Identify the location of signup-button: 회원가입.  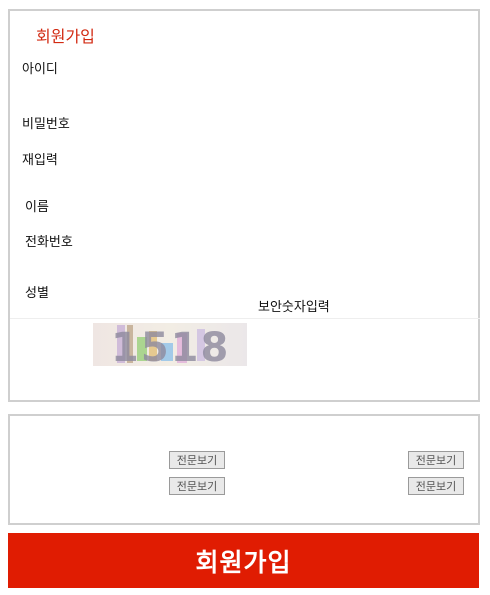
(243, 560).